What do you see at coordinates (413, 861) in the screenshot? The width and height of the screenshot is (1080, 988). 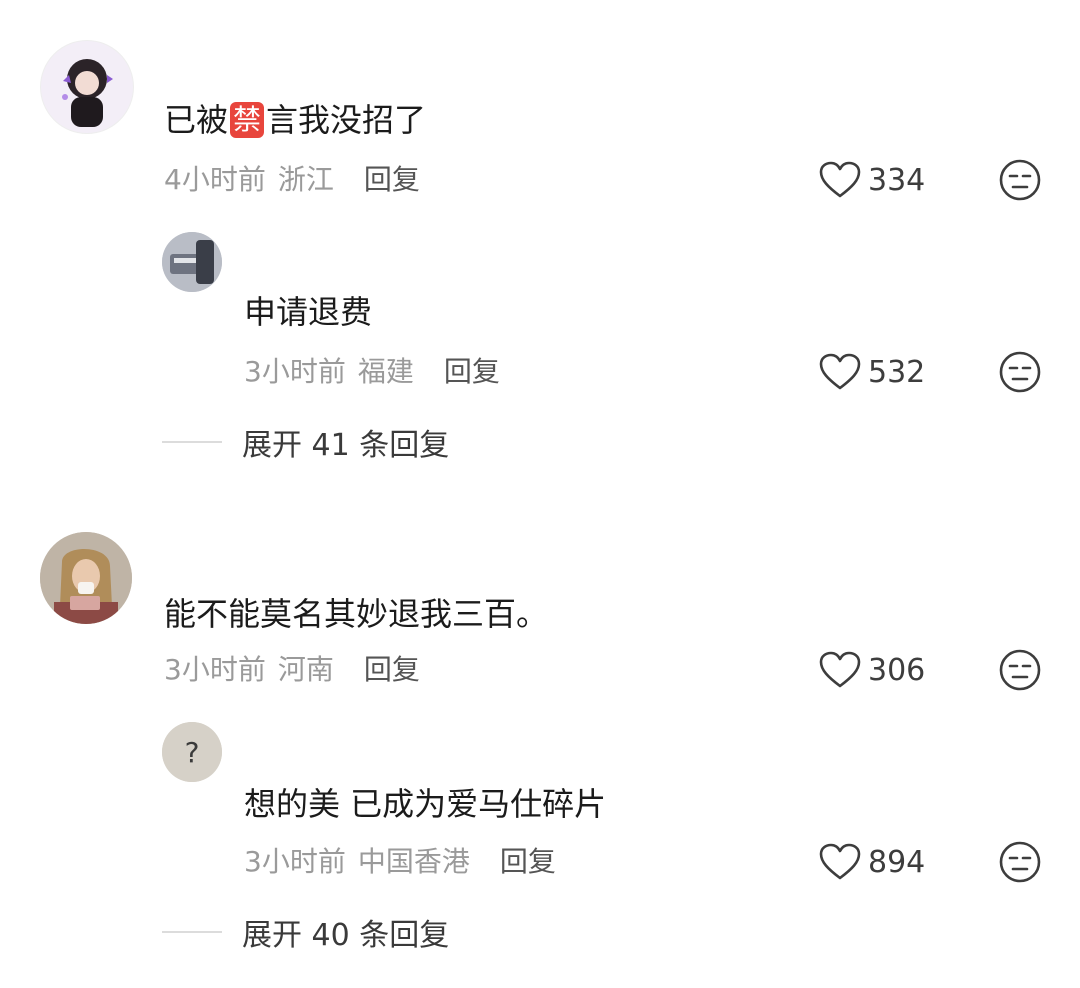 I see `reply-location: 中国香港` at bounding box center [413, 861].